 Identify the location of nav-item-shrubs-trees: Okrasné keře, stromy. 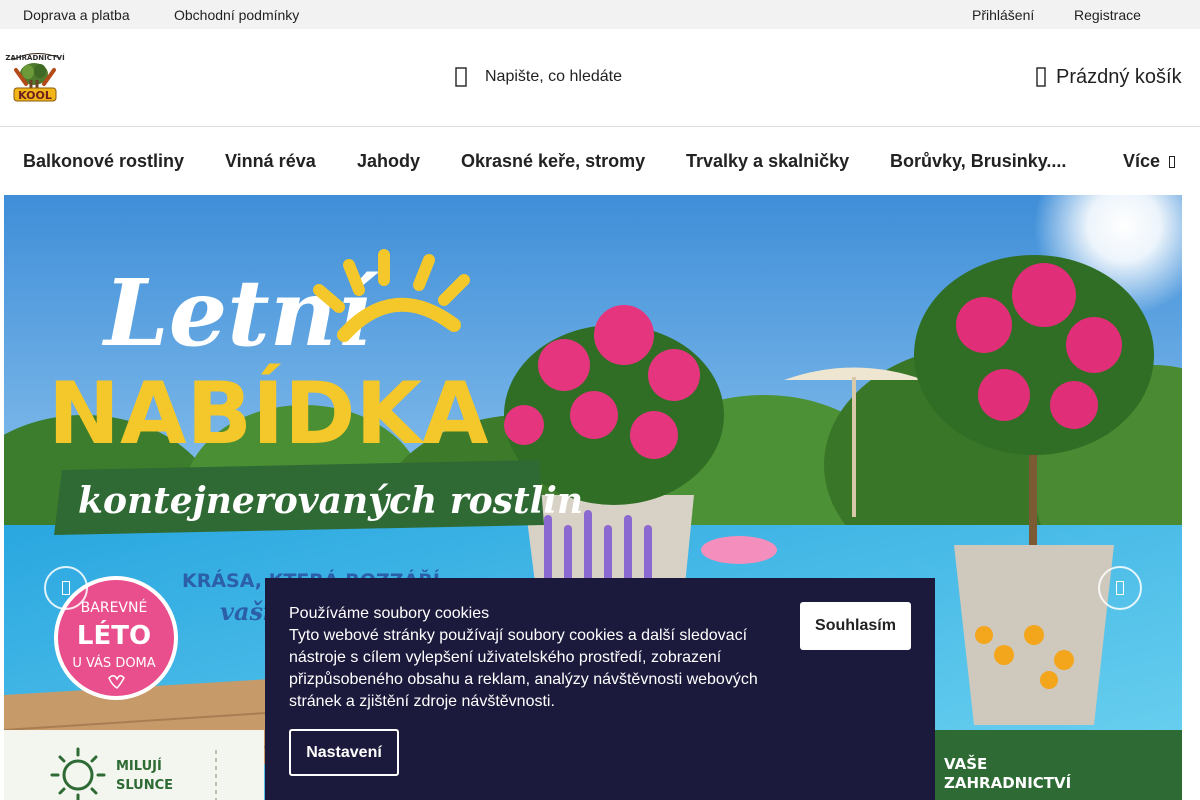
(553, 161).